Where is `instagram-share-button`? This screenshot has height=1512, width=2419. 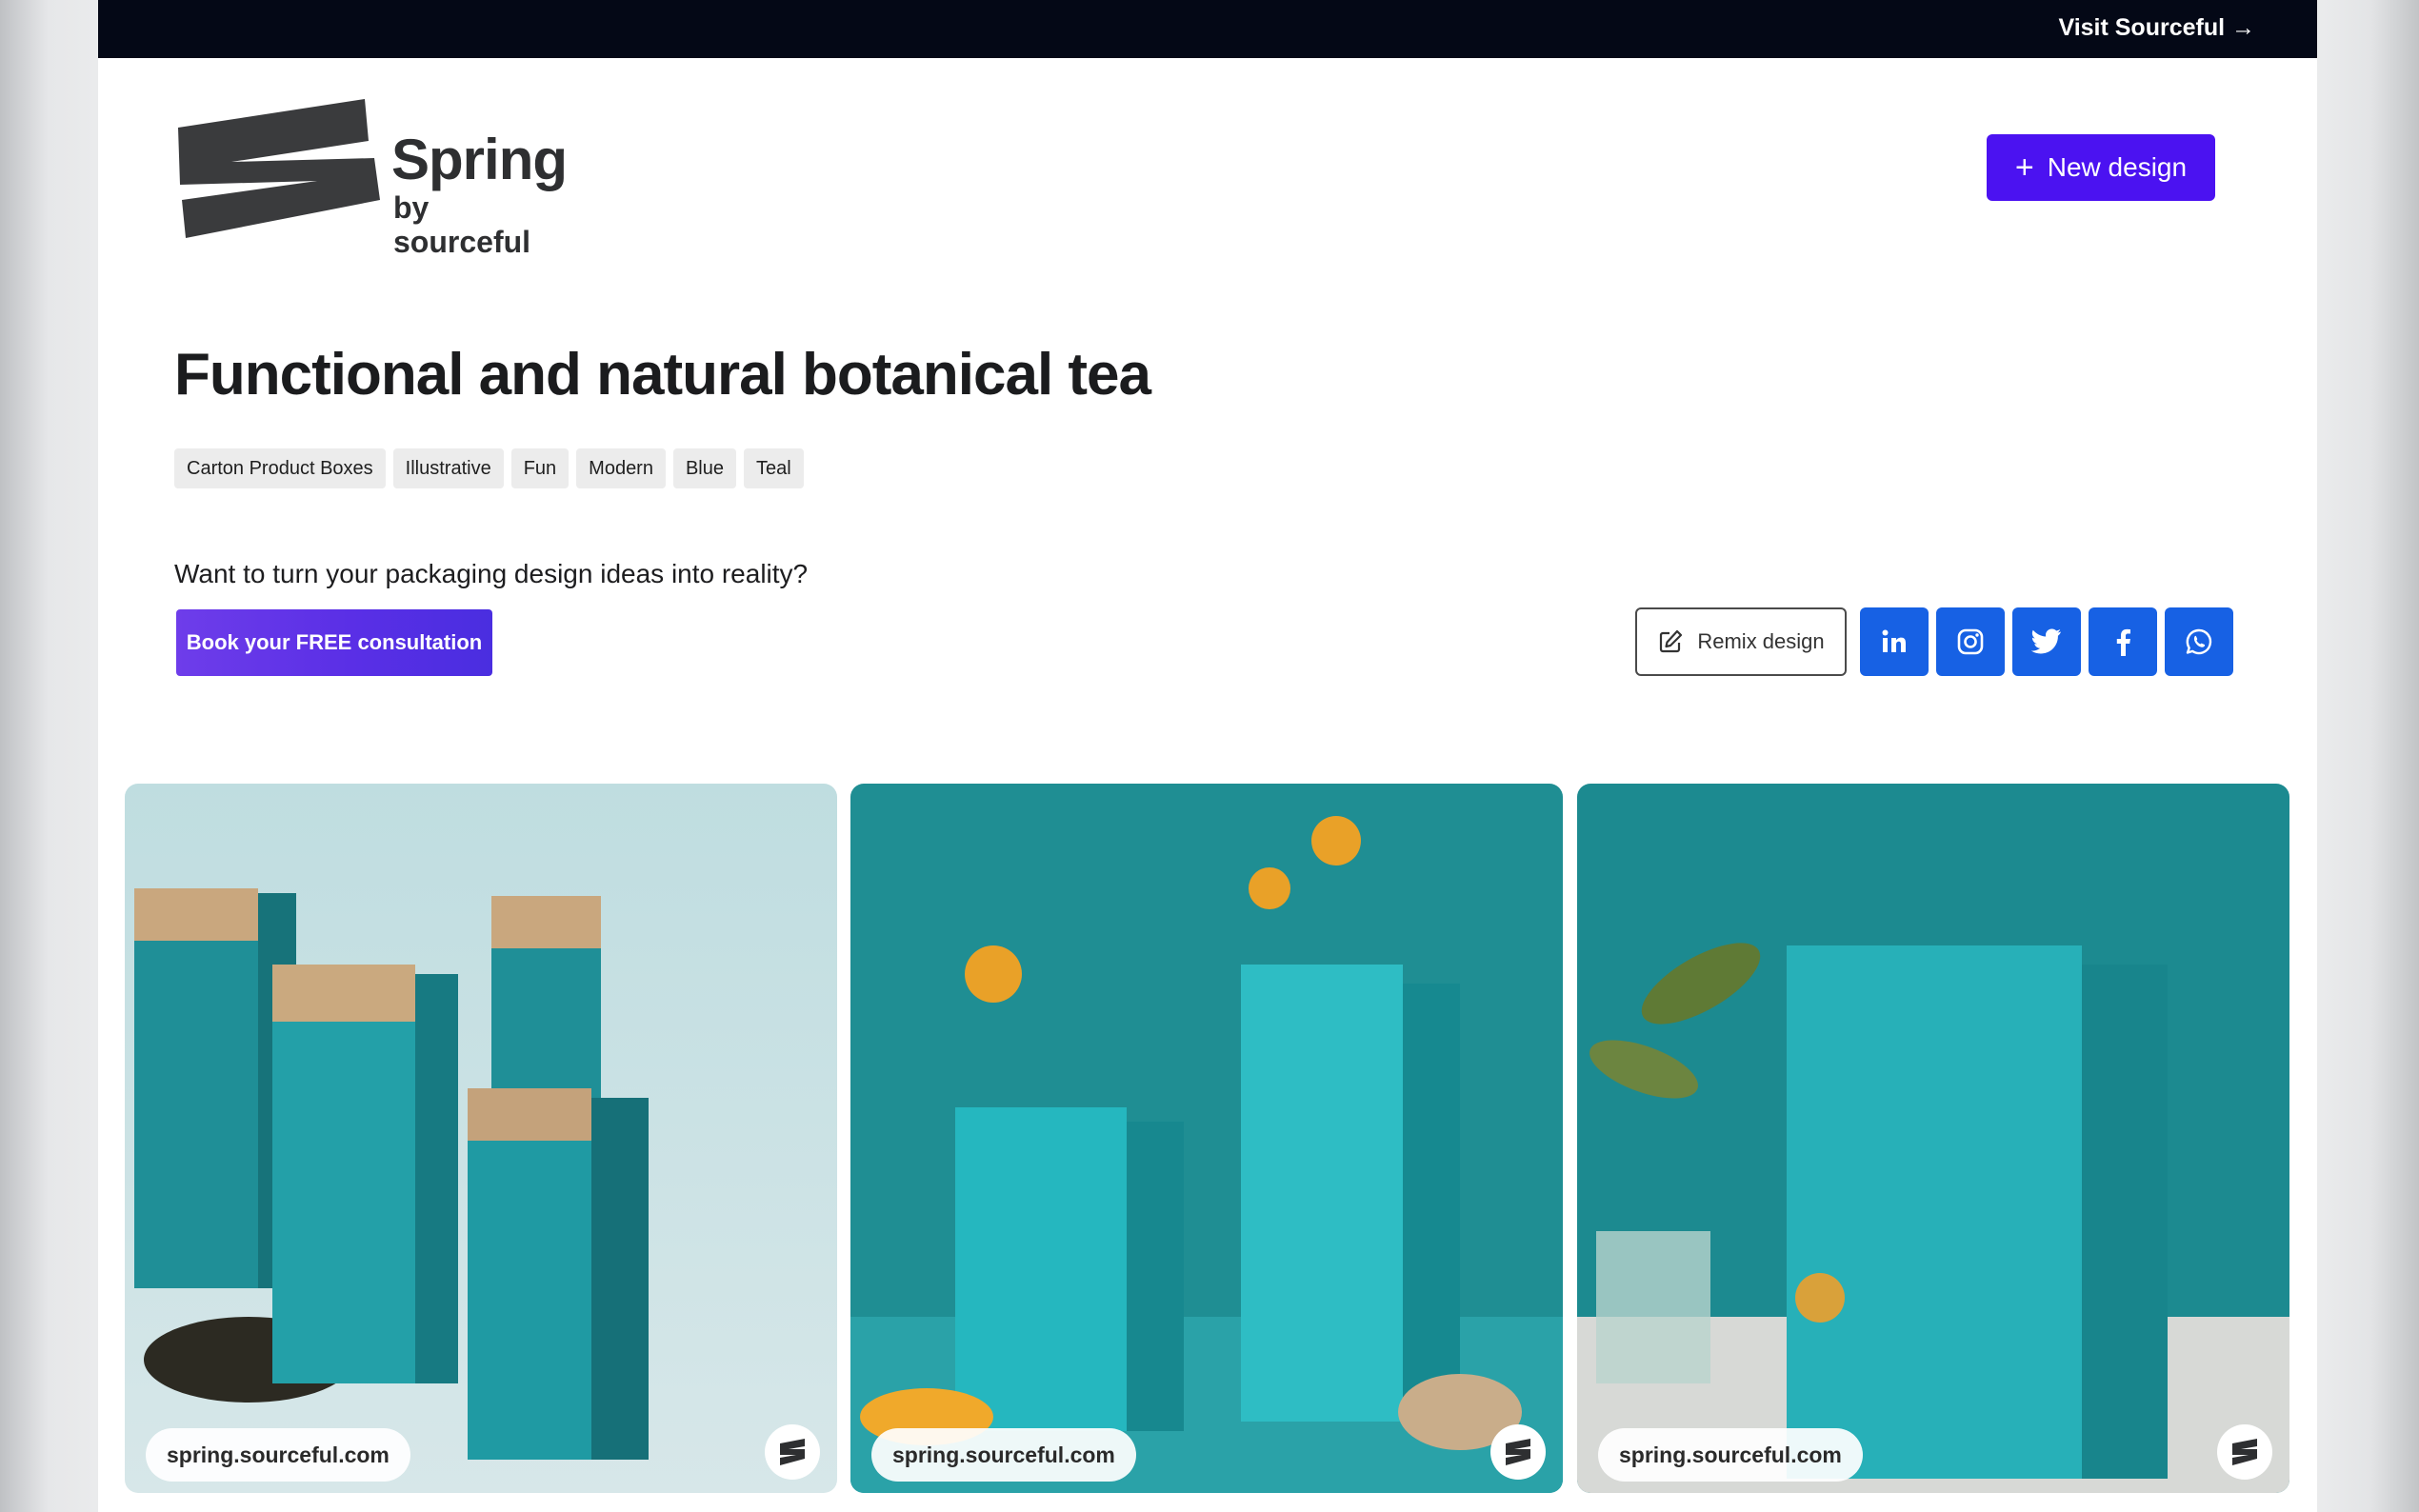 instagram-share-button is located at coordinates (1971, 641).